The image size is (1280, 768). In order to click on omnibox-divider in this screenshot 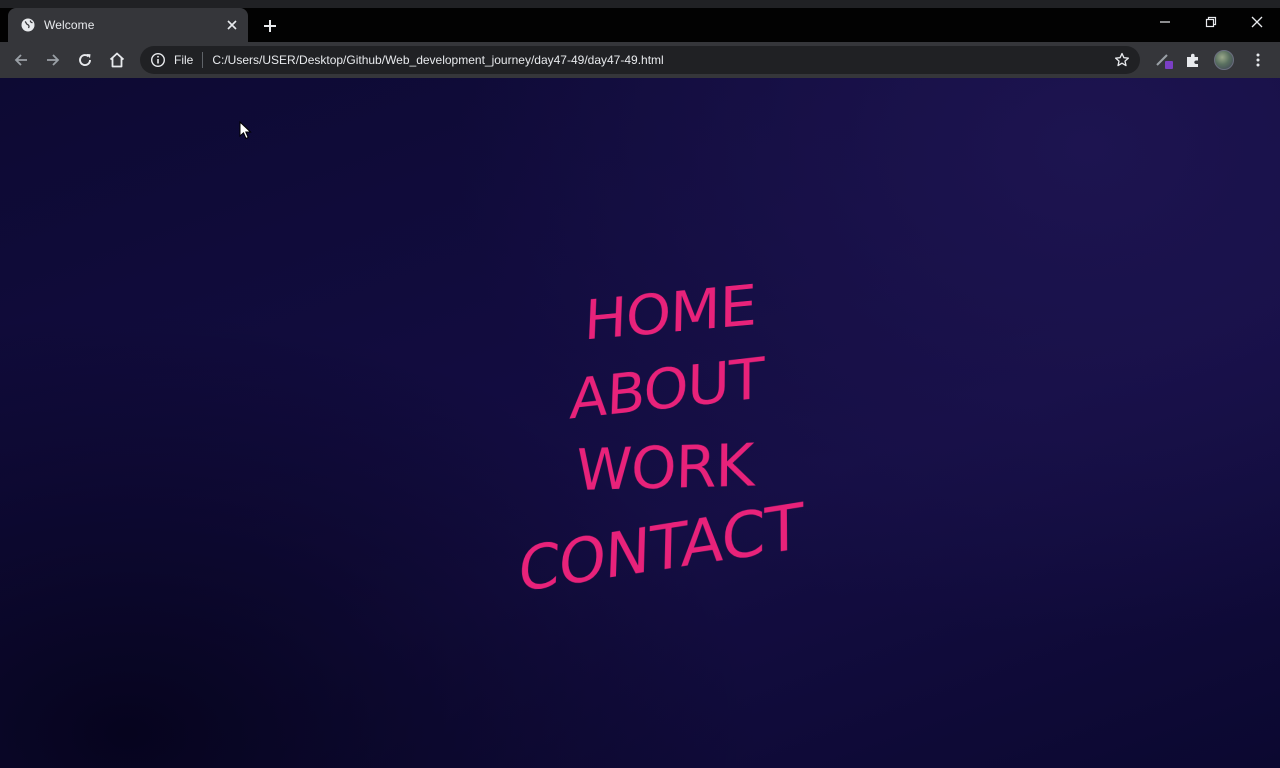, I will do `click(203, 60)`.